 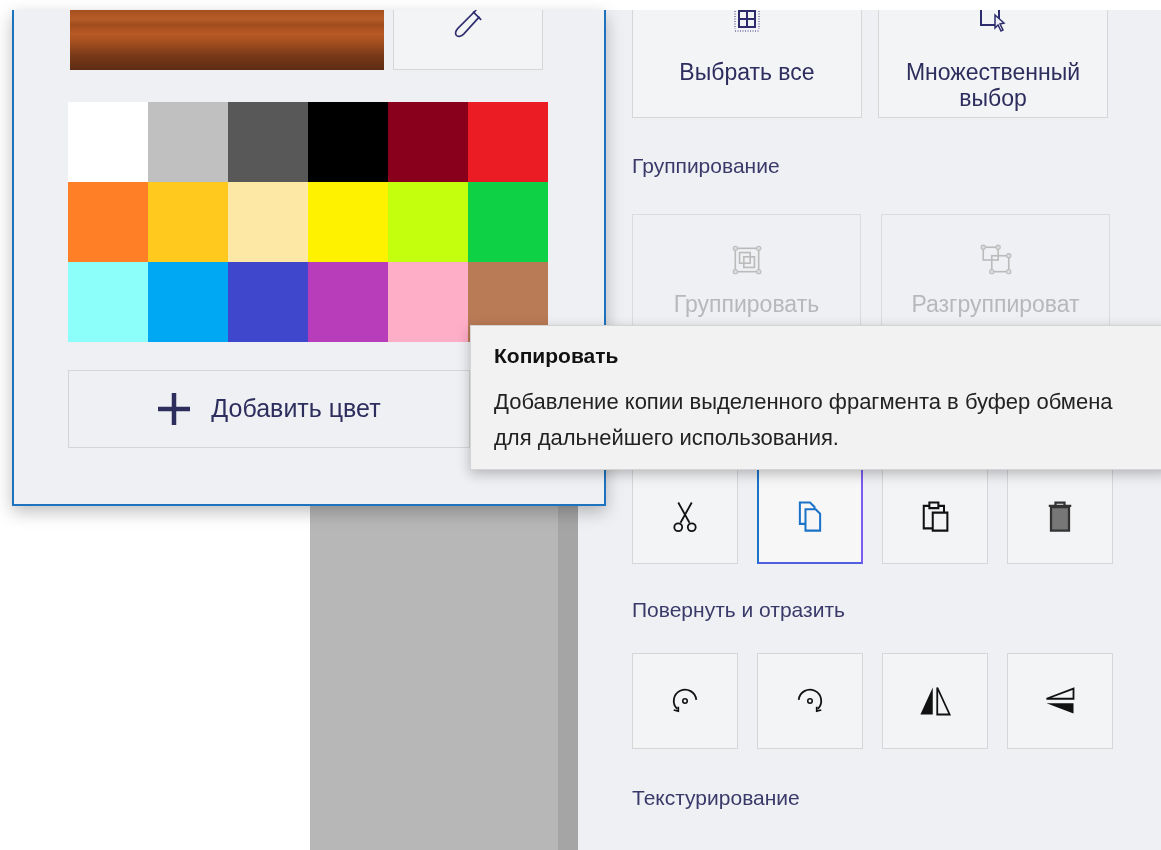 I want to click on ungroup-icon, so click(x=995, y=260).